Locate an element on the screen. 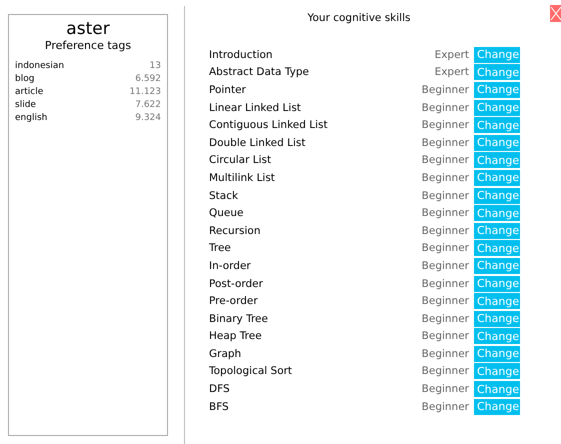  skill-name: Post-order is located at coordinates (236, 284).